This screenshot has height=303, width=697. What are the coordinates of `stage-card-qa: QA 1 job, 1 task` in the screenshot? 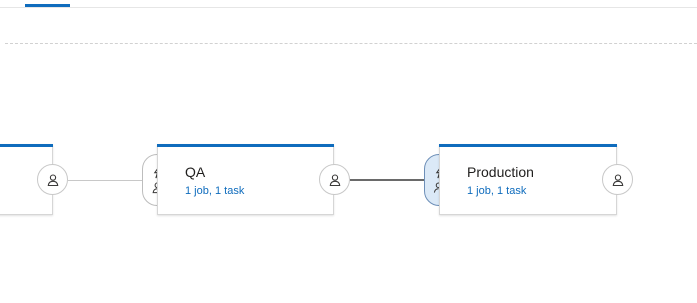 It's located at (245, 179).